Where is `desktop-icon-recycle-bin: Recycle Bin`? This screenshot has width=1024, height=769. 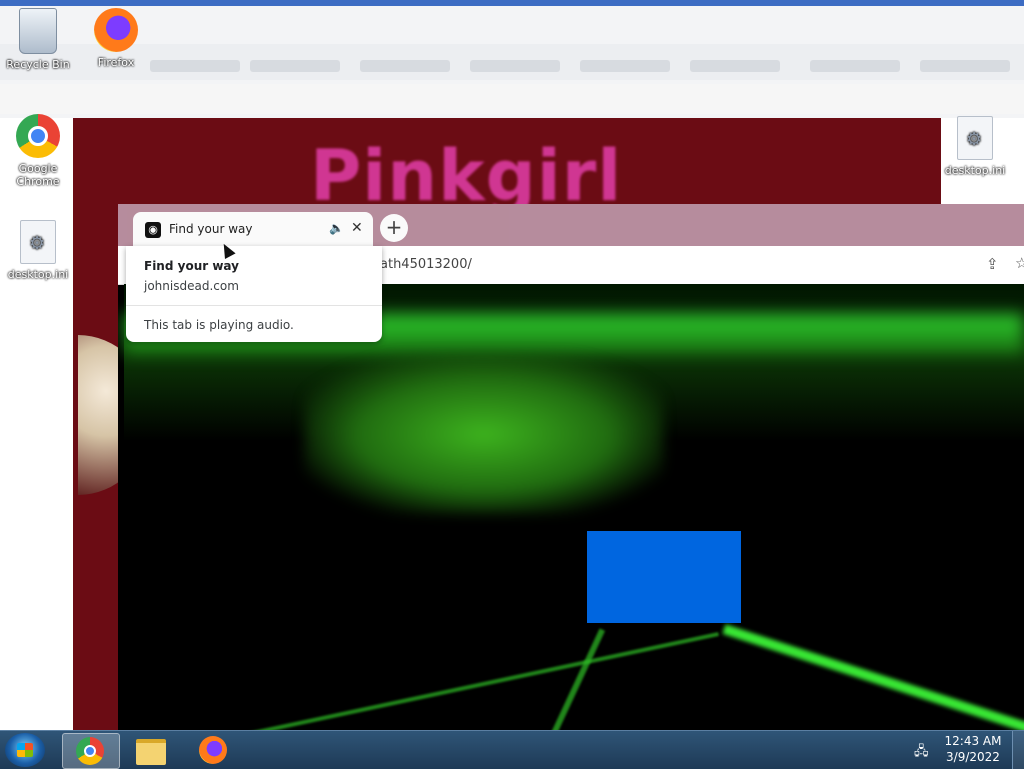 desktop-icon-recycle-bin: Recycle Bin is located at coordinates (38, 39).